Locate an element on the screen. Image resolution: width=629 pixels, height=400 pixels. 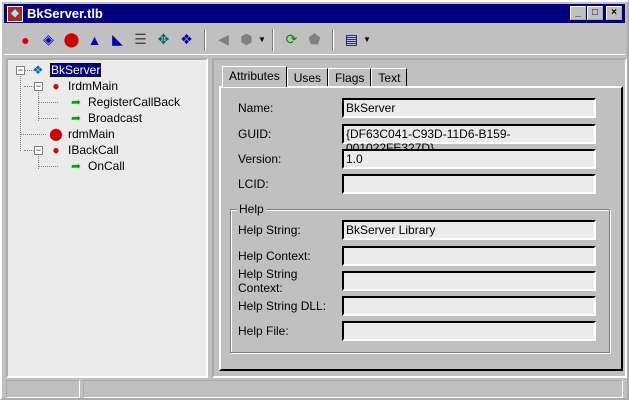
new-dispinterface-button: ◈ is located at coordinates (48, 40).